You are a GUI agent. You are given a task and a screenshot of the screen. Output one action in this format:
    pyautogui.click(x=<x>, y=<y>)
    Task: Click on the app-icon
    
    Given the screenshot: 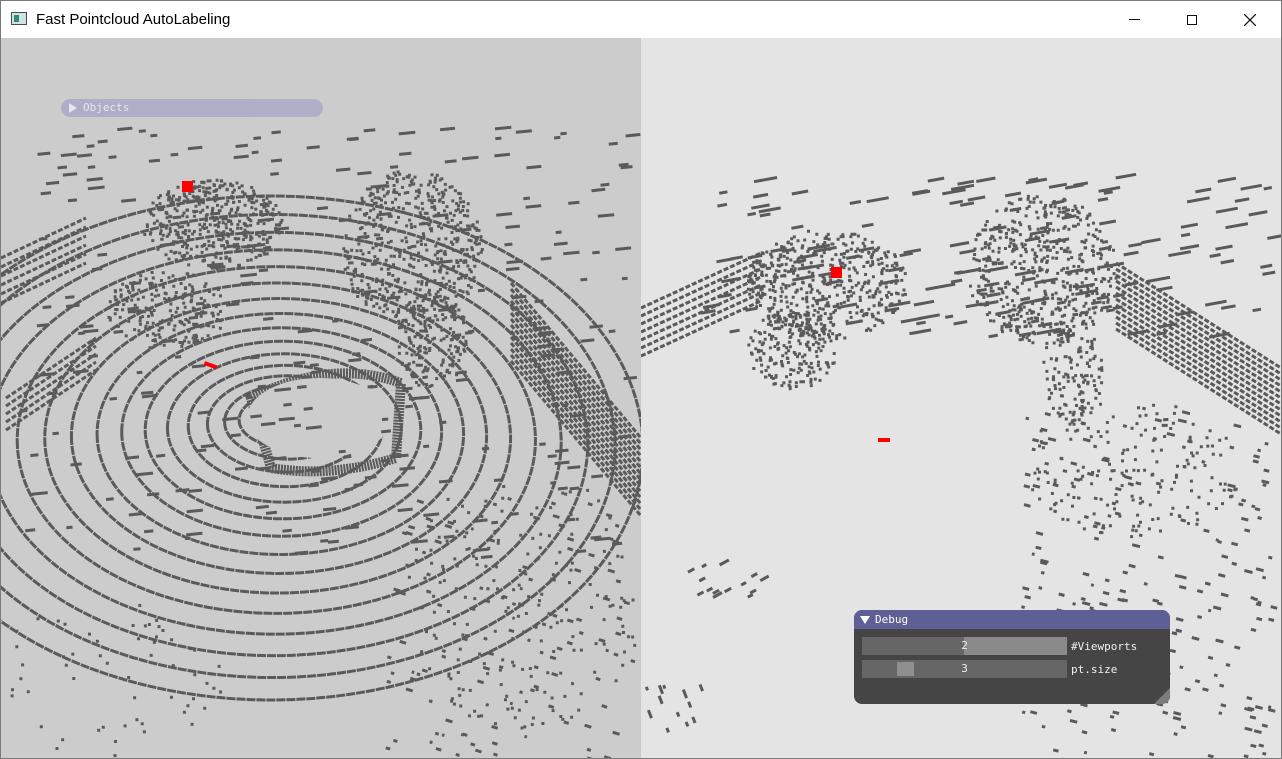 What is the action you would take?
    pyautogui.click(x=19, y=18)
    